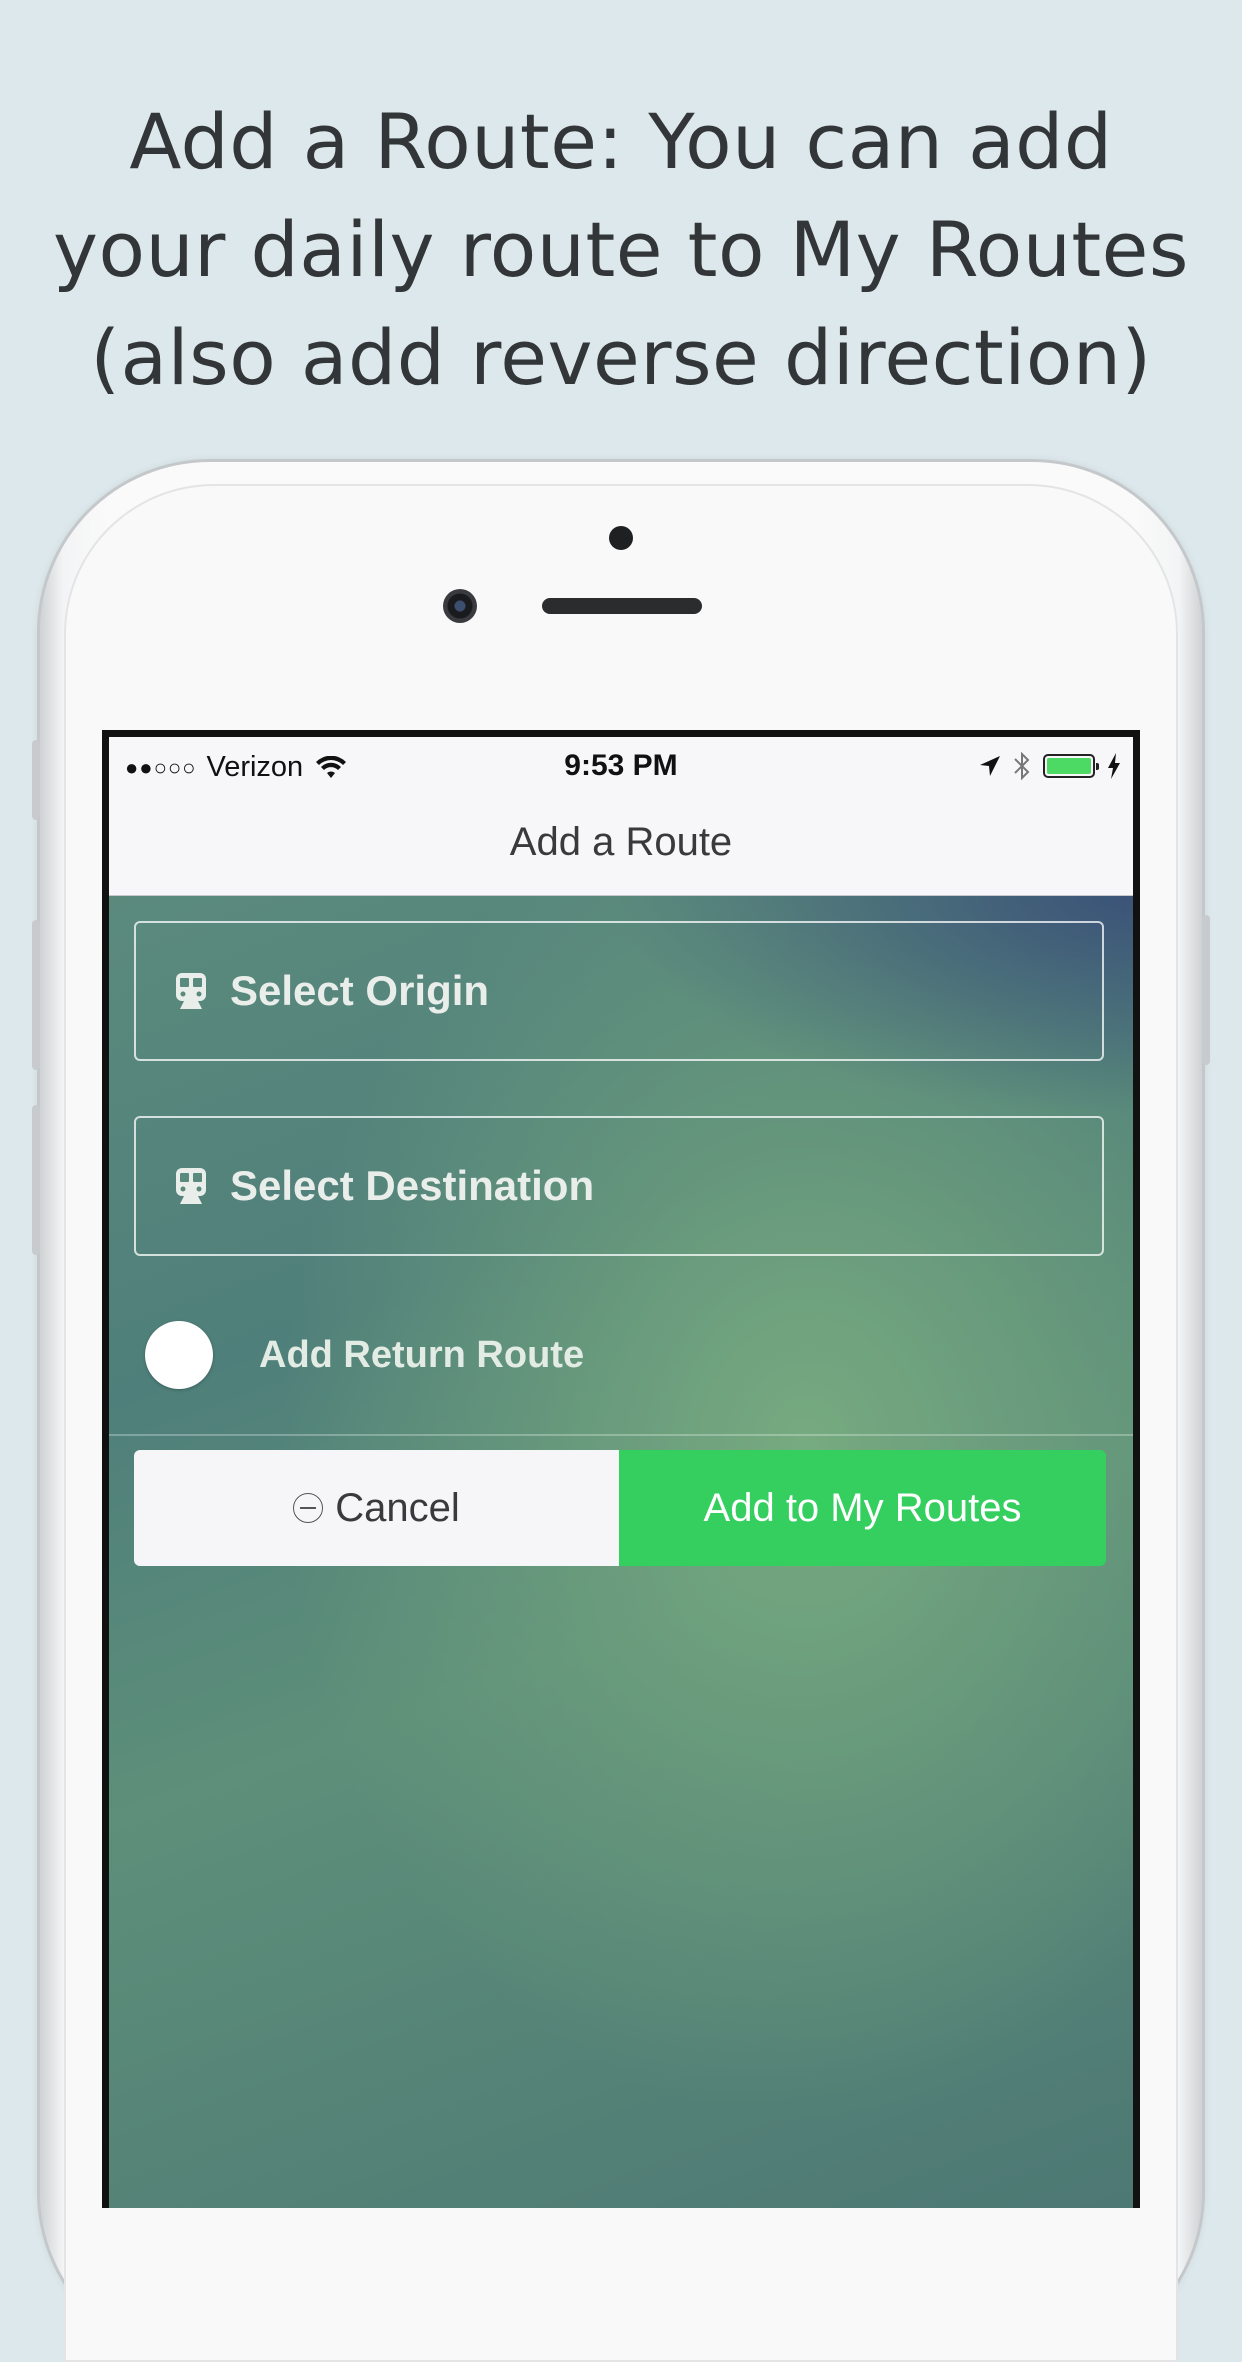 This screenshot has height=2362, width=1242. I want to click on nav-title: Add a Route, so click(621, 841).